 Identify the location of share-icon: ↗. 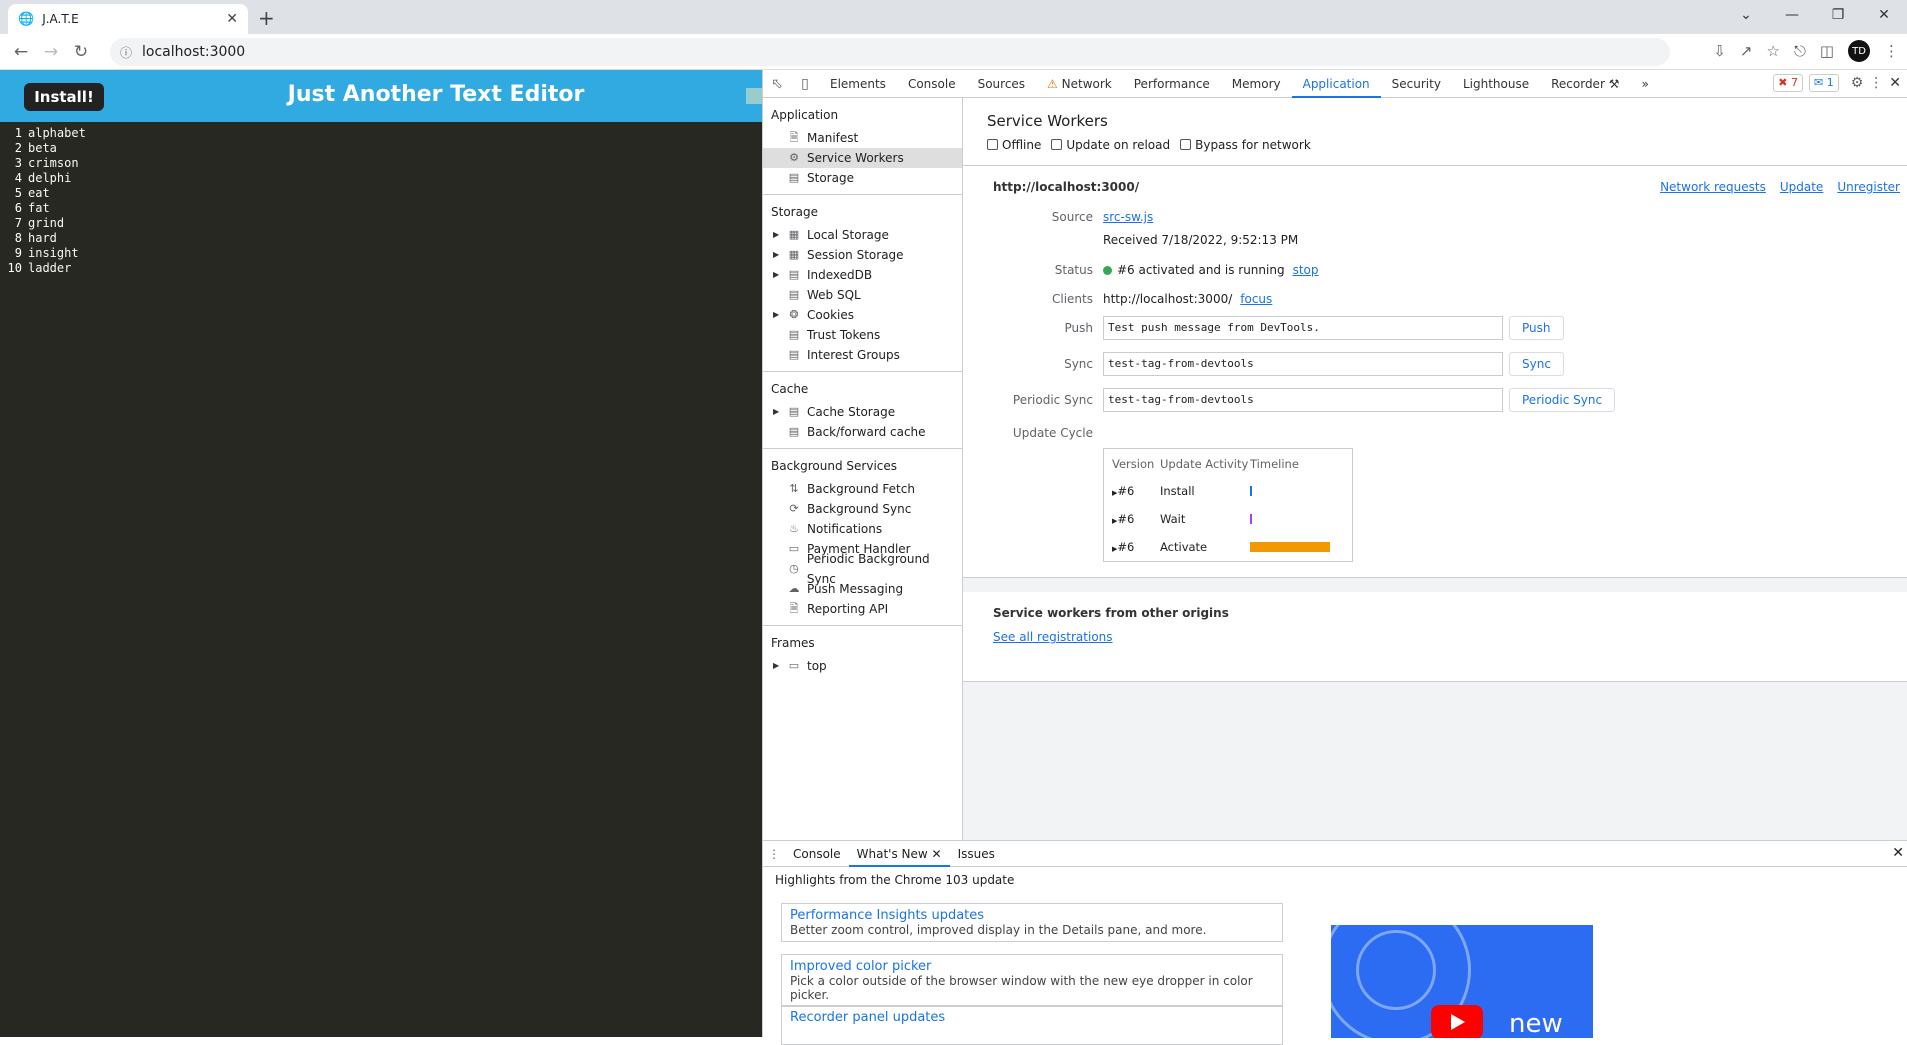
(1746, 51).